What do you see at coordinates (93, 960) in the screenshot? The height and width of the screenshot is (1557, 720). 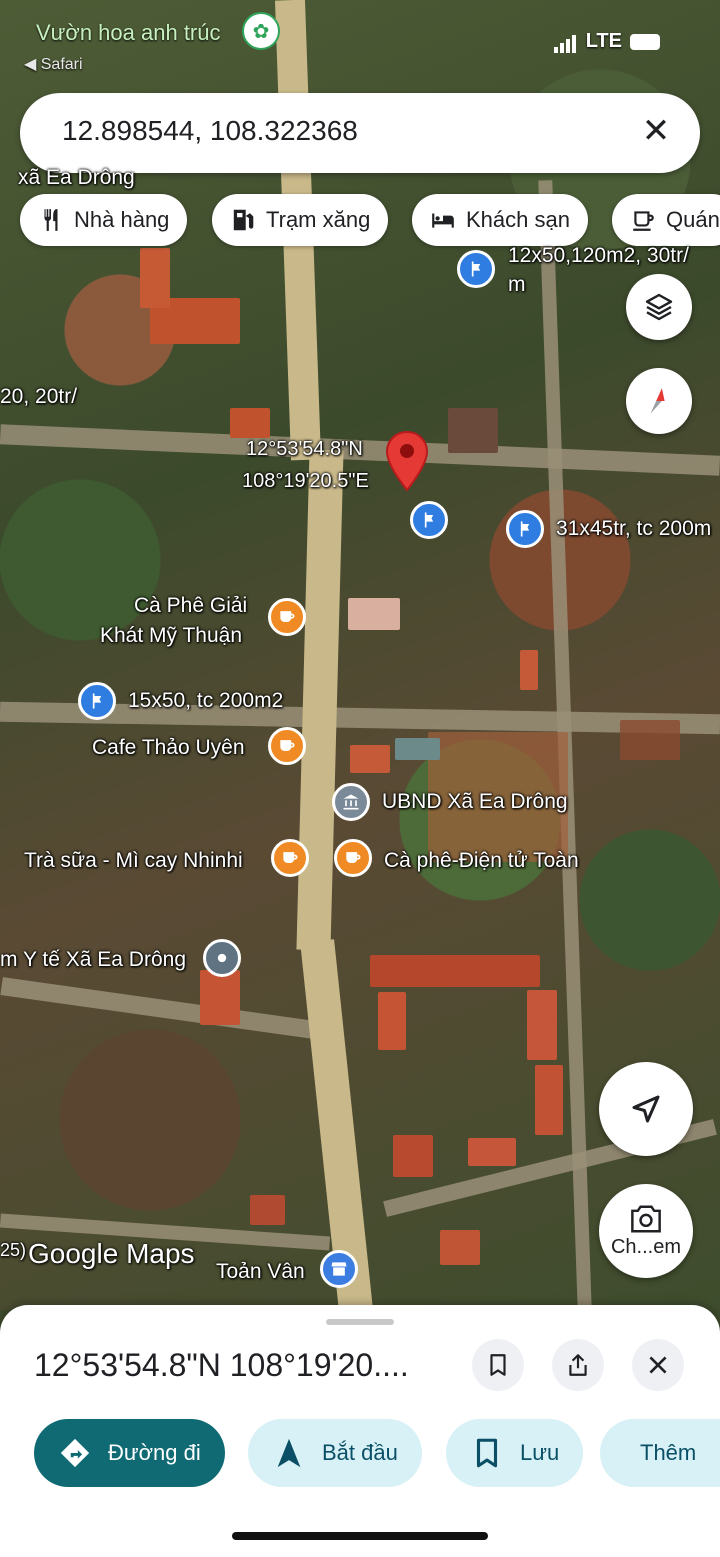 I see `health-station-label: m Y tế Xã Ea Drông` at bounding box center [93, 960].